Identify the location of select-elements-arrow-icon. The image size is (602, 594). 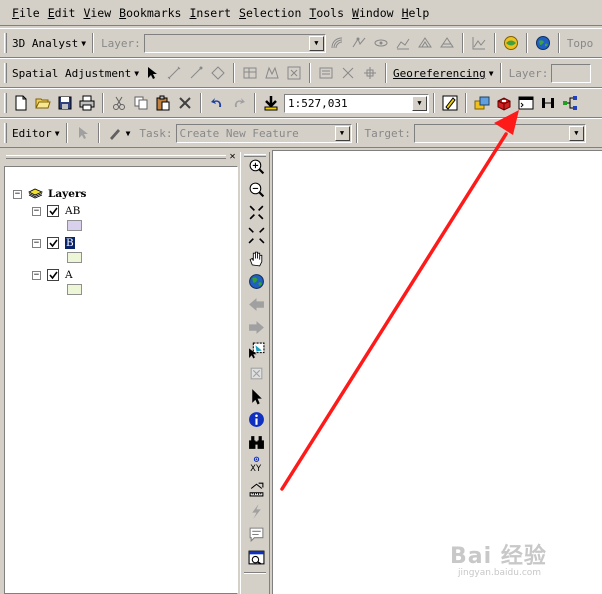
(256, 396).